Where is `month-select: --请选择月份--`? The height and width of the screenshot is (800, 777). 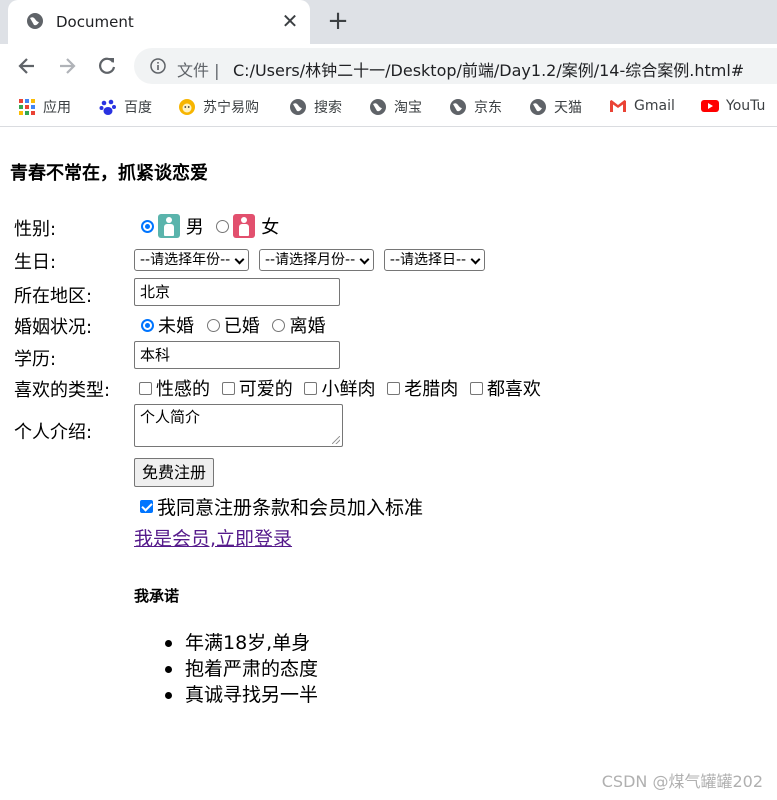
month-select: --请选择月份-- is located at coordinates (316, 260).